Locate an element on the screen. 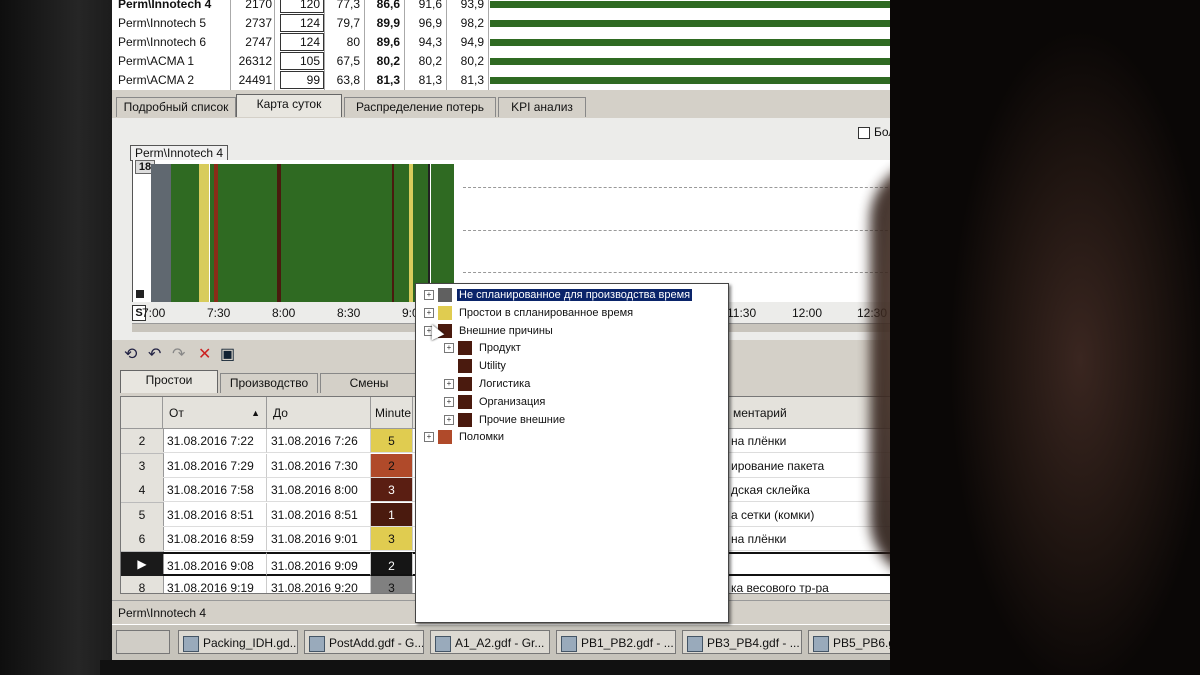 The height and width of the screenshot is (675, 1200). tree-item: + Внешние причины is located at coordinates (489, 331).